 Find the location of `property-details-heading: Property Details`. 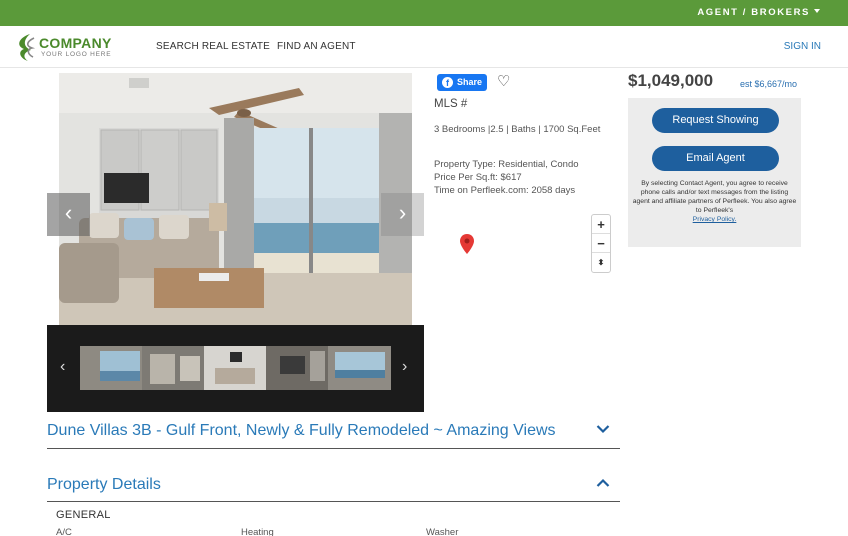

property-details-heading: Property Details is located at coordinates (104, 485).